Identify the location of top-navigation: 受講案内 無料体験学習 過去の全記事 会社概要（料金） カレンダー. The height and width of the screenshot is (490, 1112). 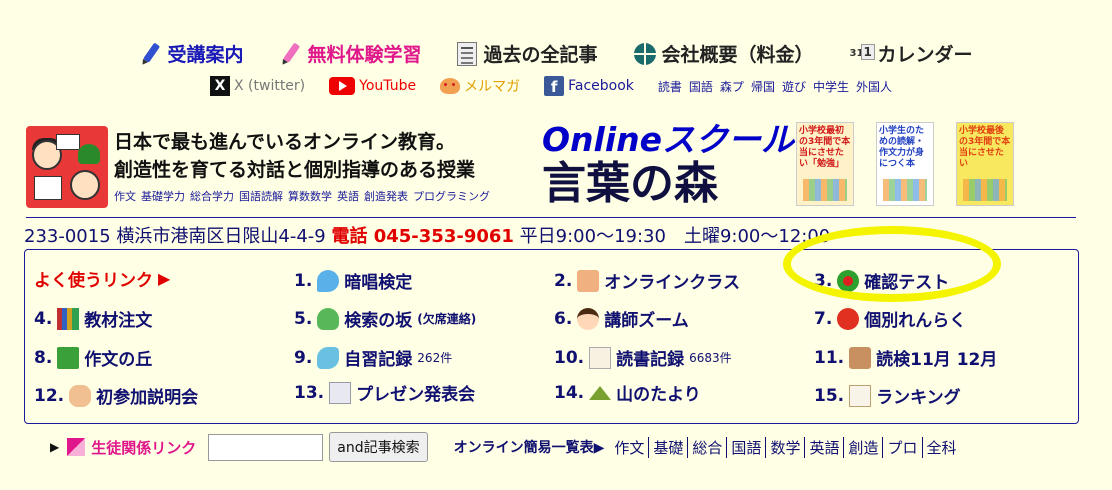
(556, 53).